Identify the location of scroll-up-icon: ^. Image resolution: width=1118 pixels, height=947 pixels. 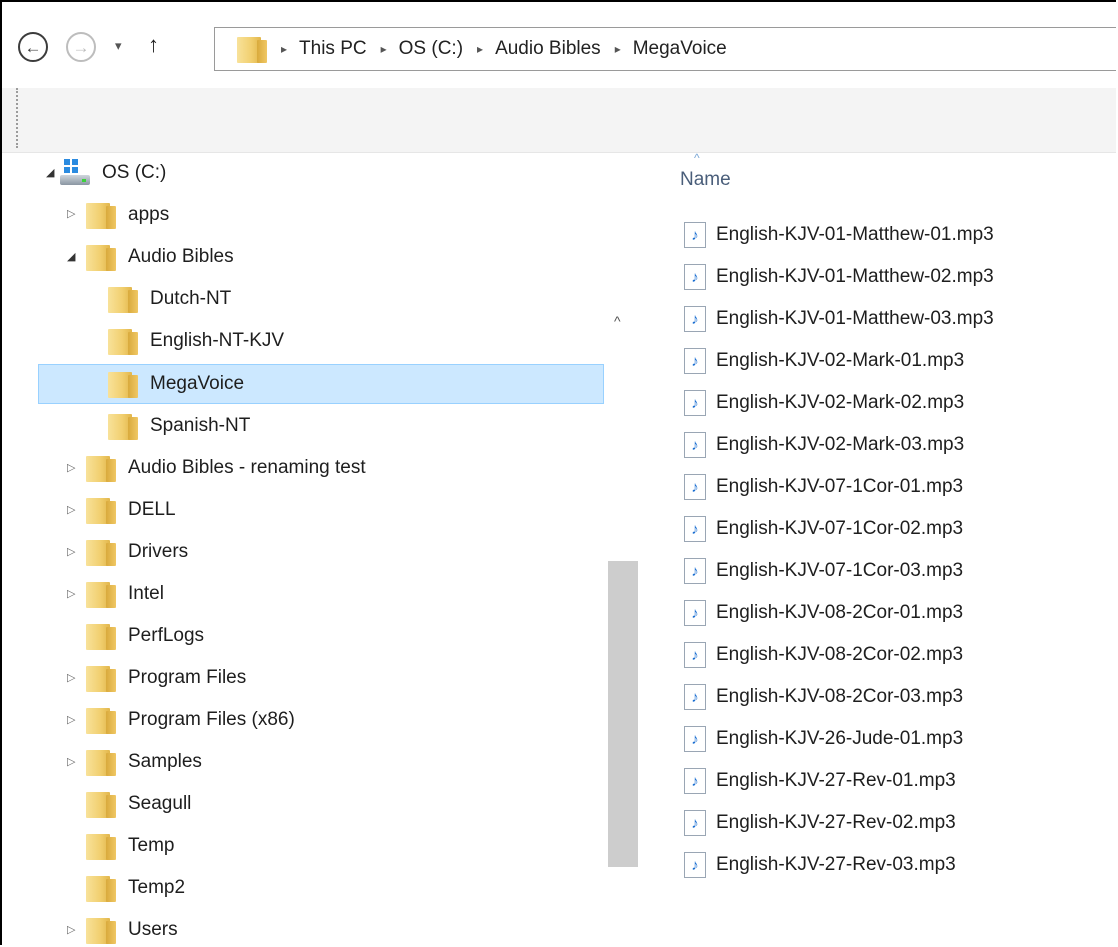
(617, 321).